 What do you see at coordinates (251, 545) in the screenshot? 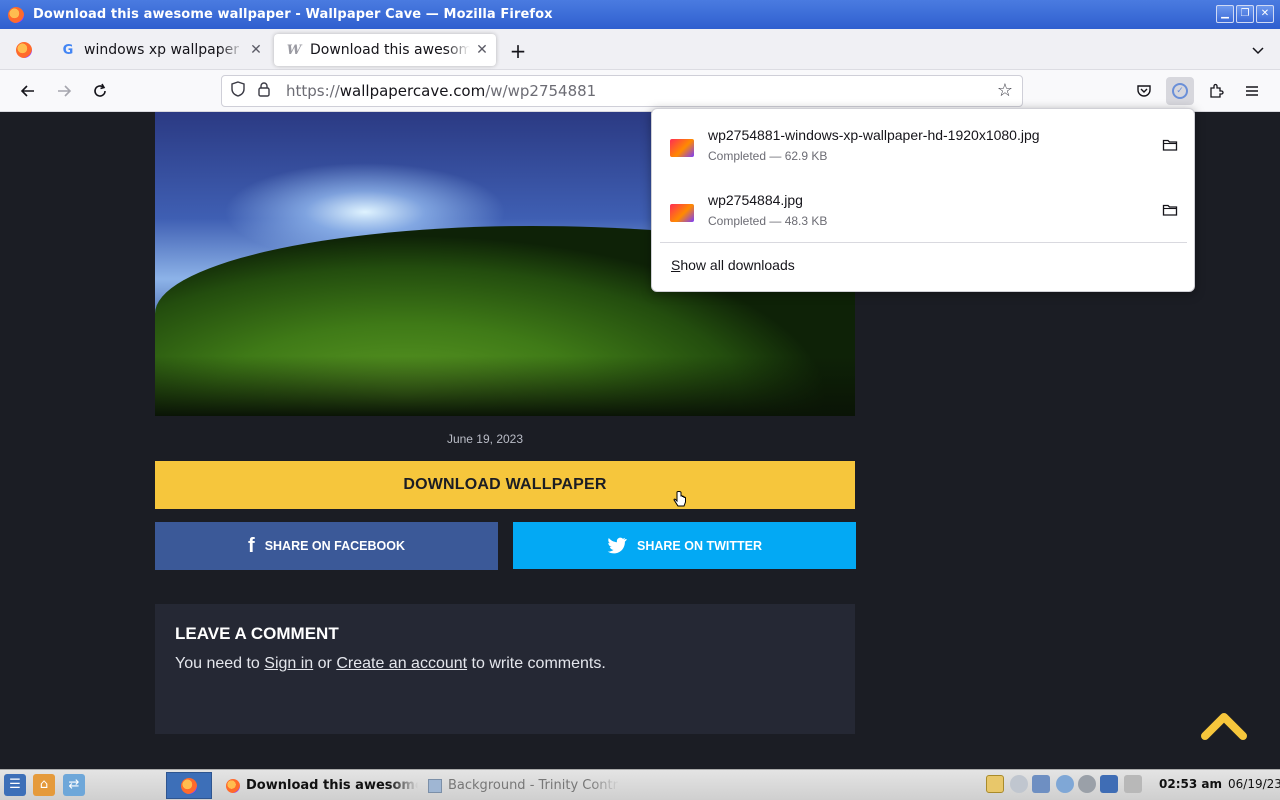
I see `facebook-icon: f` at bounding box center [251, 545].